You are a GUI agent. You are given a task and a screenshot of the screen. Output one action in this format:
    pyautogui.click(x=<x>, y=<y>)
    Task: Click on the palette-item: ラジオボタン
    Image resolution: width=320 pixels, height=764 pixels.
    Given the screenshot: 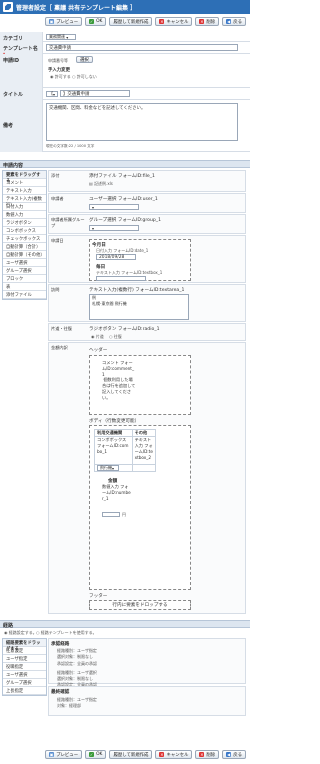 What is the action you would take?
    pyautogui.click(x=24, y=223)
    